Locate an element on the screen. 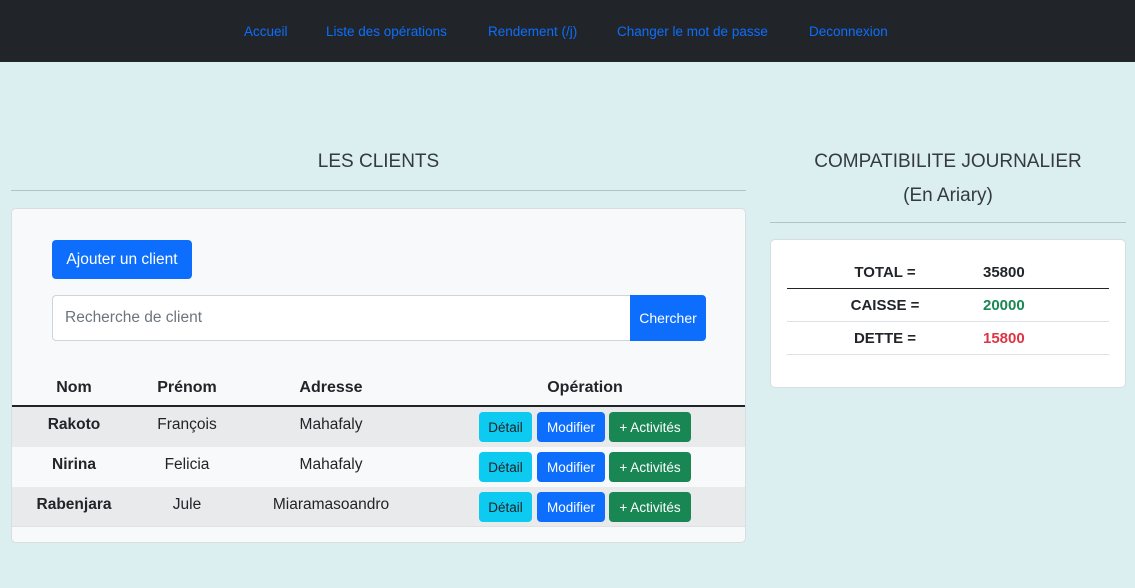 Image resolution: width=1135 pixels, height=588 pixels. compta-label: CAISSE = is located at coordinates (885, 305).